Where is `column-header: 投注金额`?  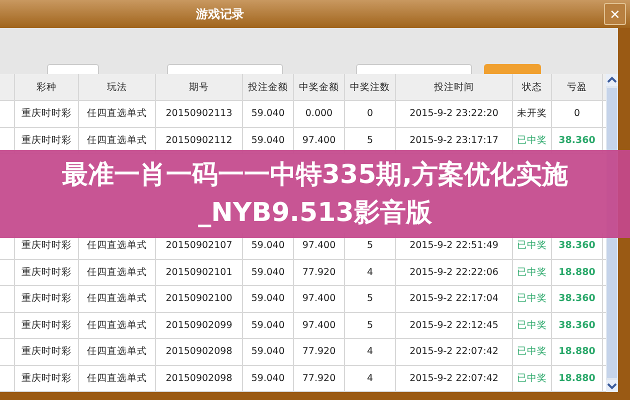
column-header: 投注金额 is located at coordinates (268, 87).